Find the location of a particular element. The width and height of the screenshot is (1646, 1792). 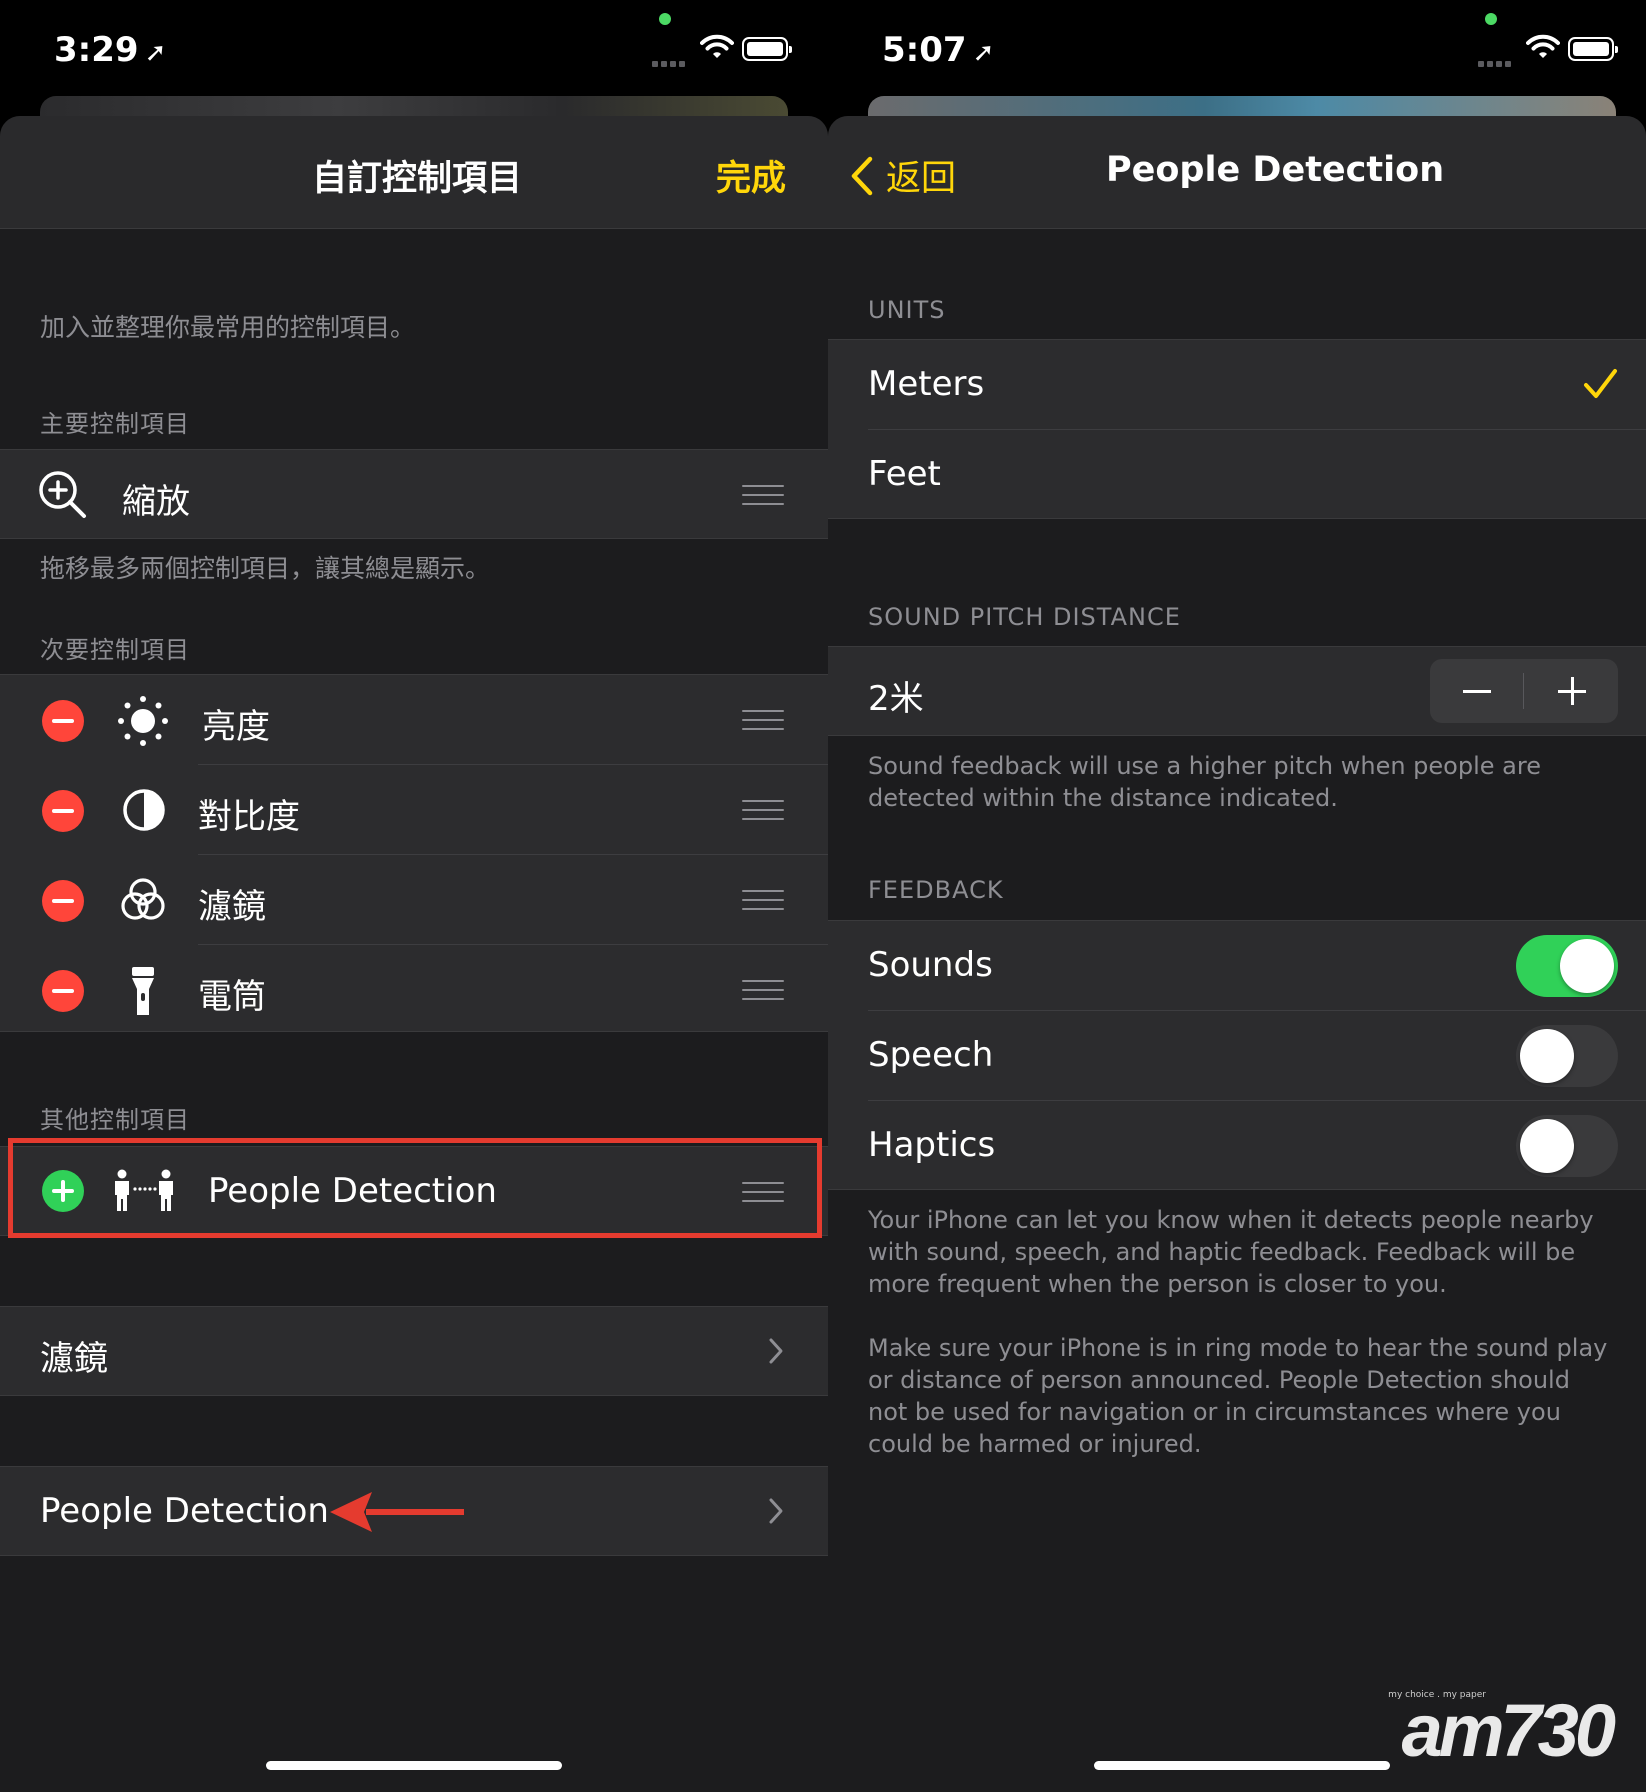

filters-link: 濾鏡 is located at coordinates (414, 1351).